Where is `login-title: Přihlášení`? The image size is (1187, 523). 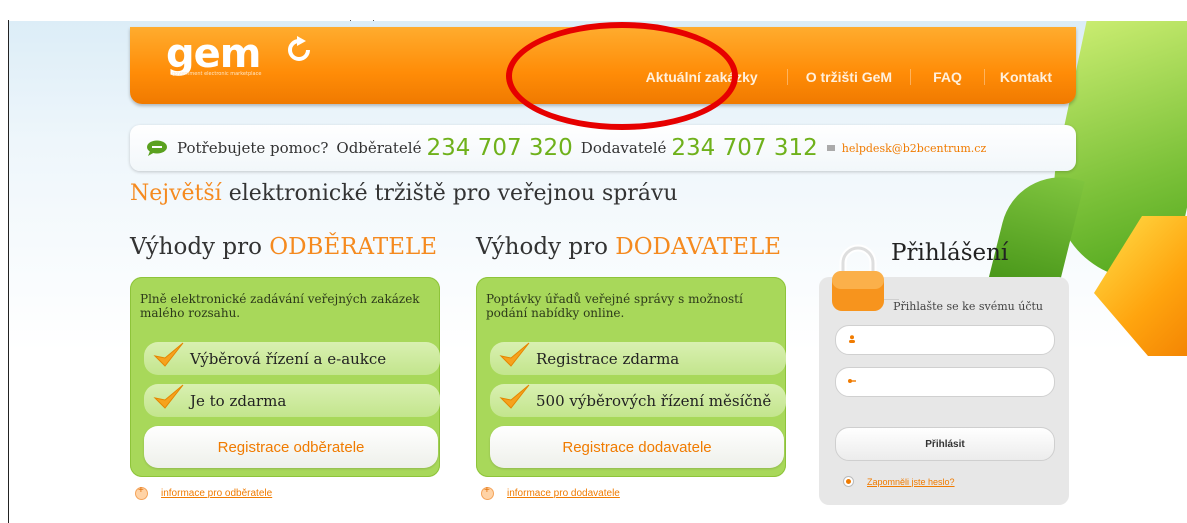
login-title: Přihlášení is located at coordinates (950, 253).